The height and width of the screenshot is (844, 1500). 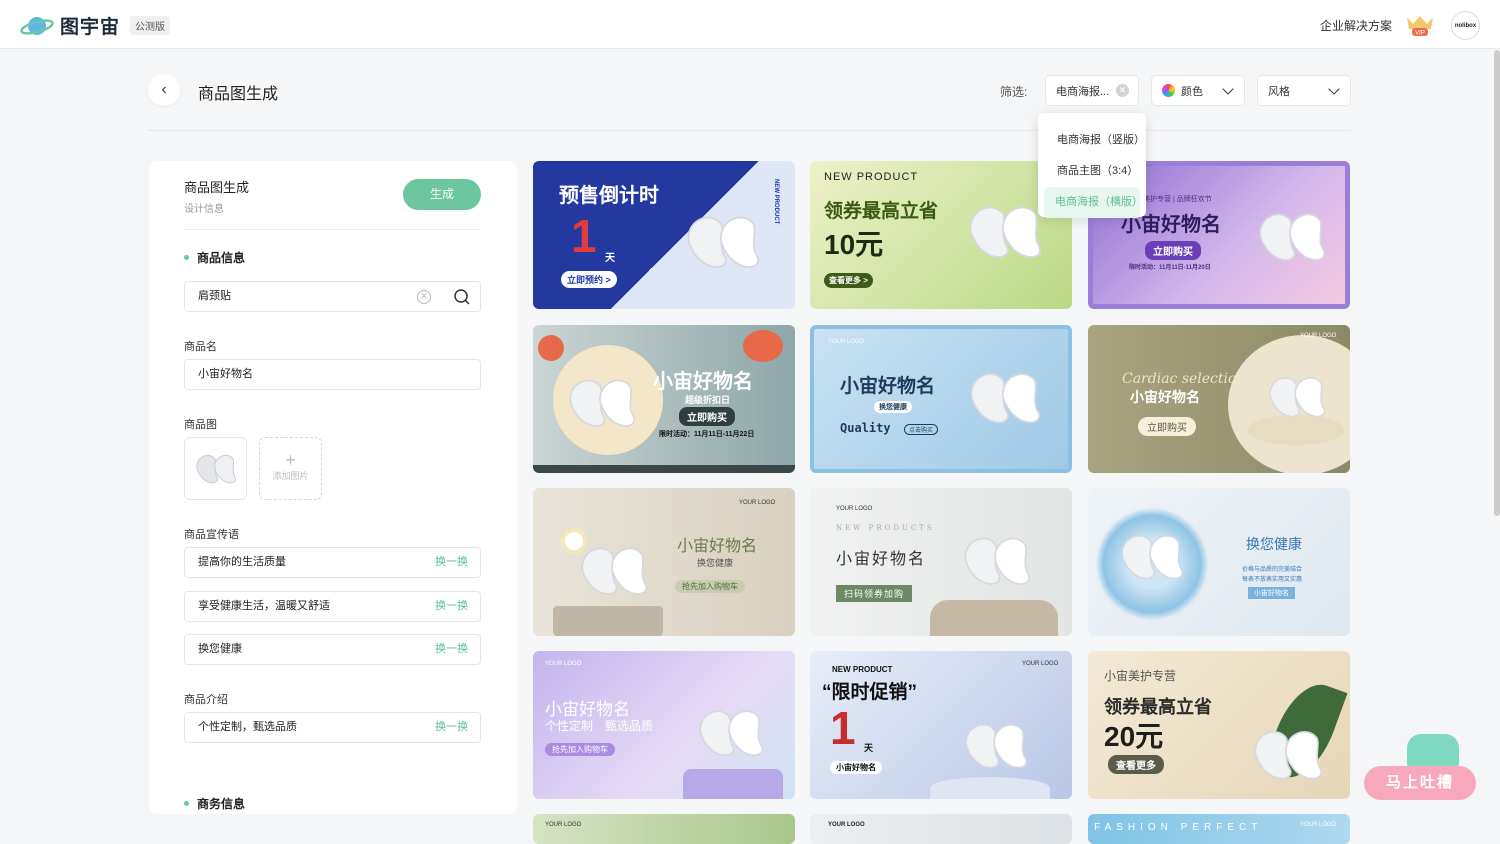 What do you see at coordinates (941, 399) in the screenshot?
I see `template-card: YOUR LOGO 小宙好物名 换您健康 Quality 点击购买` at bounding box center [941, 399].